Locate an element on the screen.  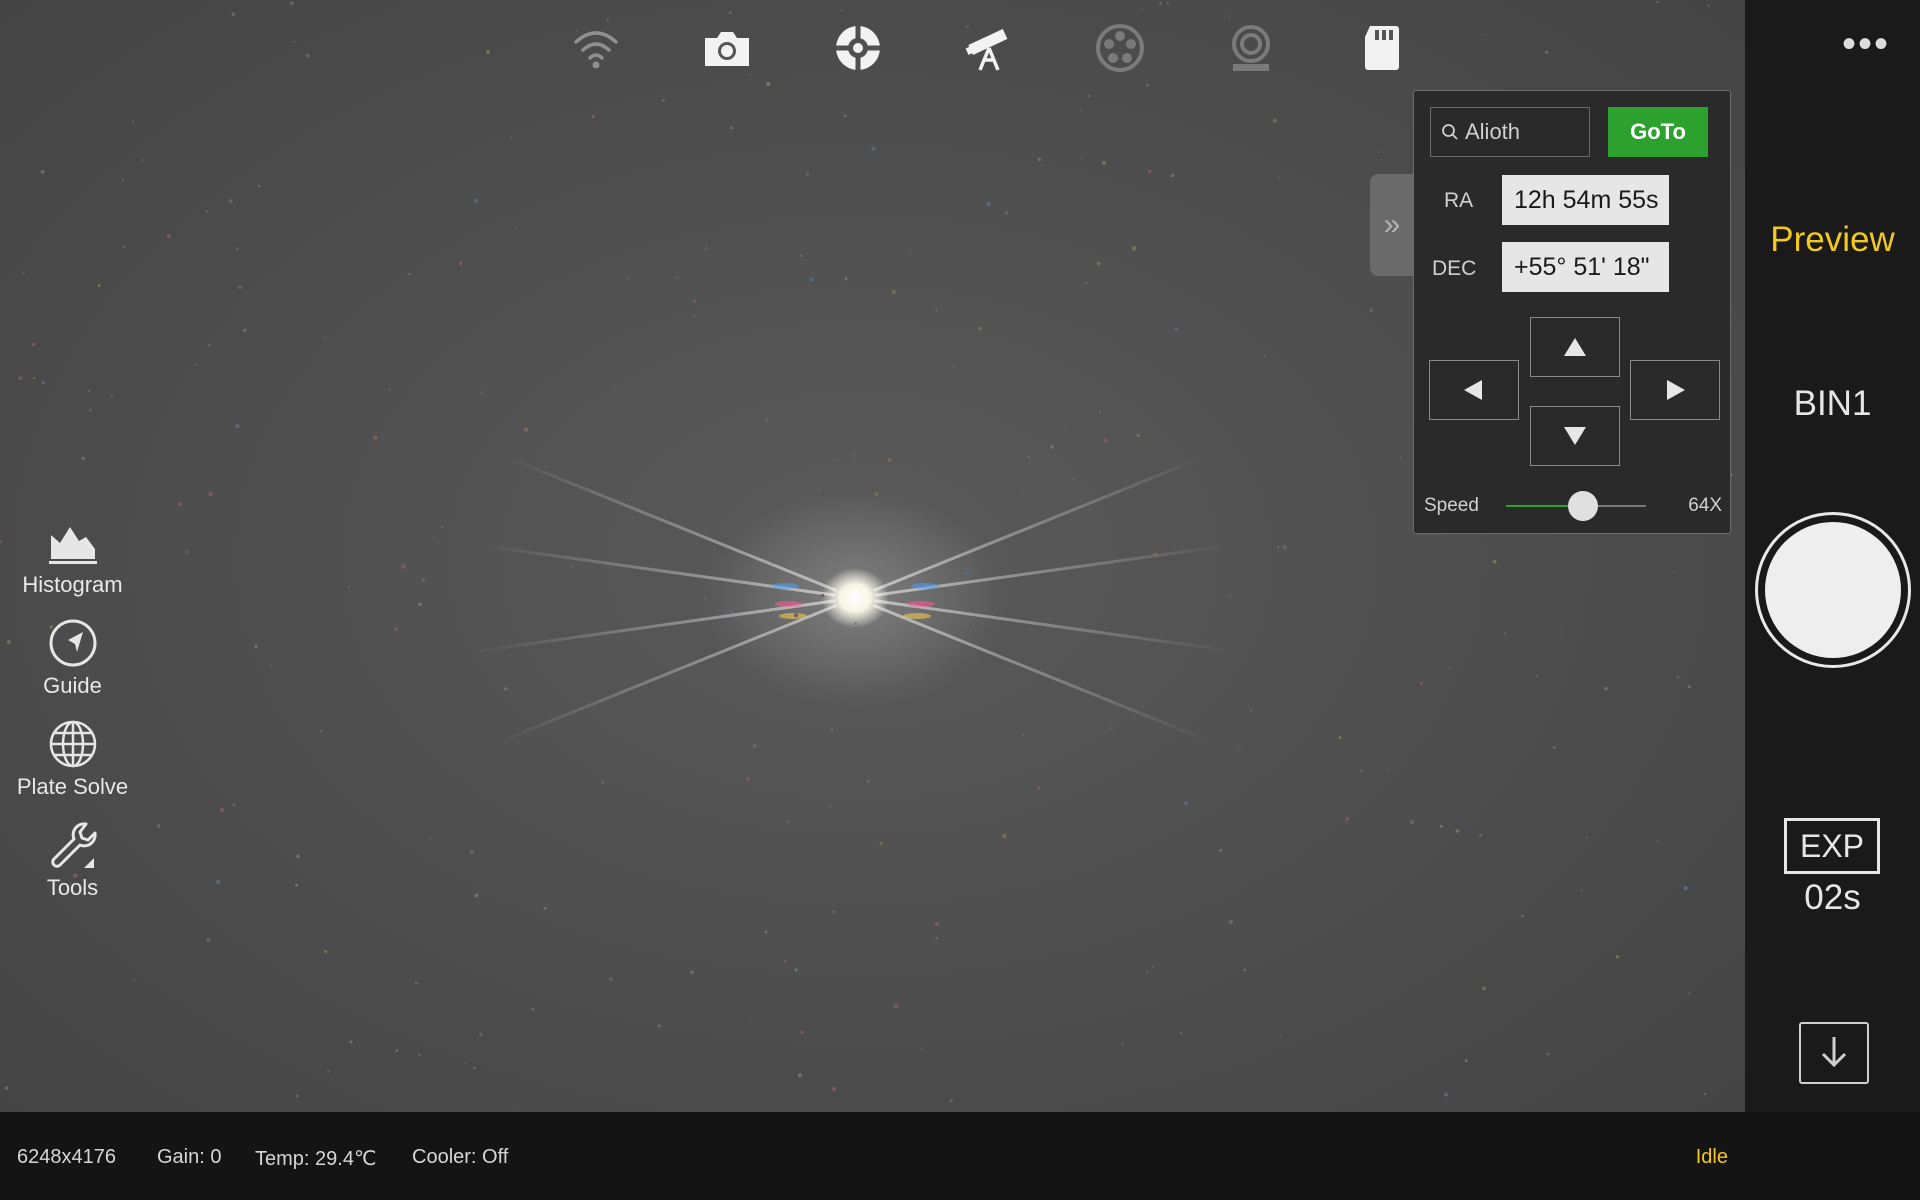
left-menu: Histogram Guide Plate Solve Tools is located at coordinates (72, 717).